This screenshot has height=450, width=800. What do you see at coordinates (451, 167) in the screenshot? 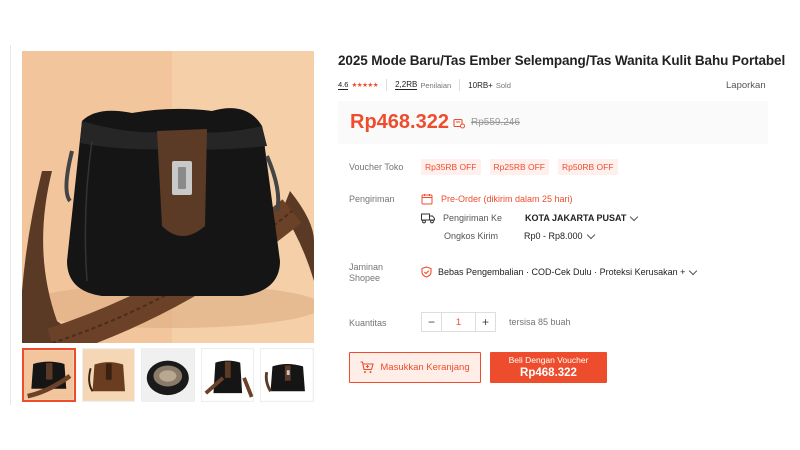
I see `voucher-chip: Rp35RB OFF` at bounding box center [451, 167].